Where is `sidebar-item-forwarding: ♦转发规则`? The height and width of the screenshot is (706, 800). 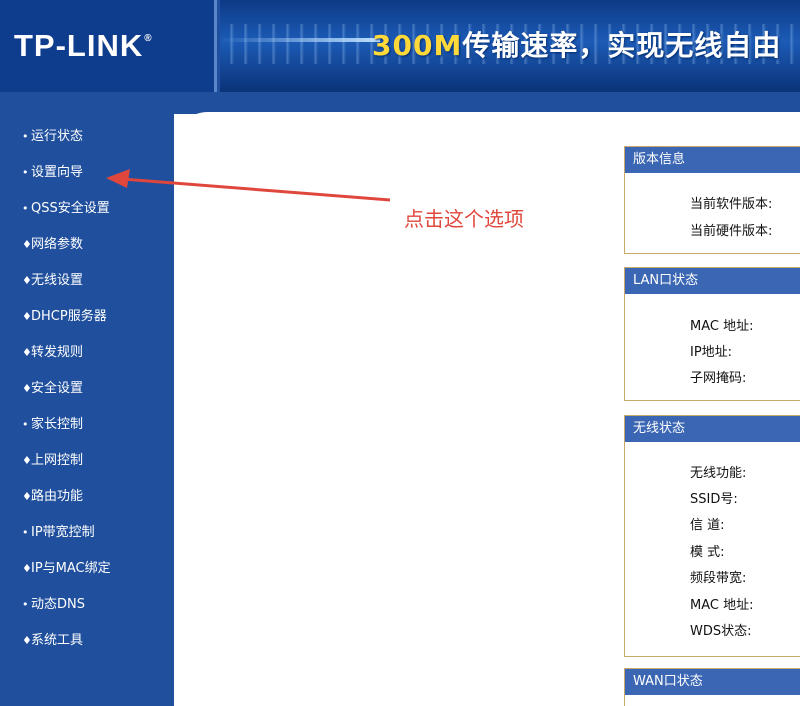
sidebar-item-forwarding: ♦转发规则 is located at coordinates (66, 364).